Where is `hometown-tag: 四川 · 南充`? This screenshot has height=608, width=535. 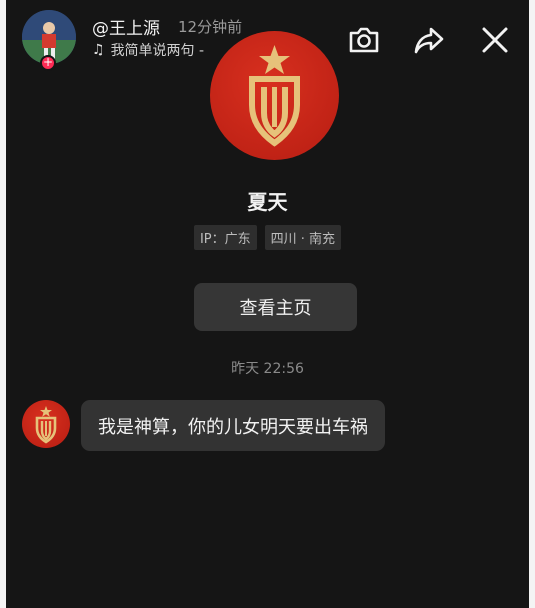
hometown-tag: 四川 · 南充 is located at coordinates (303, 237).